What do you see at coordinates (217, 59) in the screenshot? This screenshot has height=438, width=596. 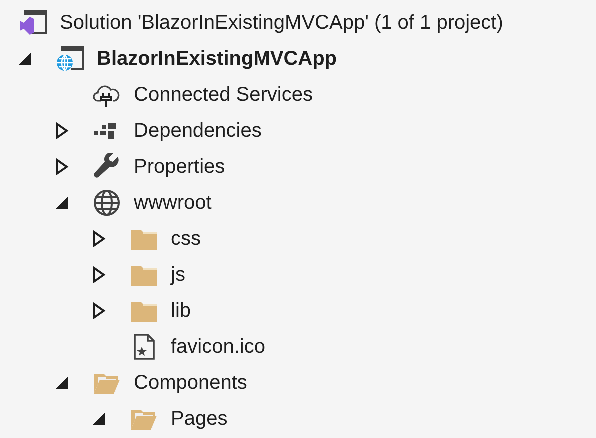 I see `tree-item-label: BlazorInExistingMVCApp` at bounding box center [217, 59].